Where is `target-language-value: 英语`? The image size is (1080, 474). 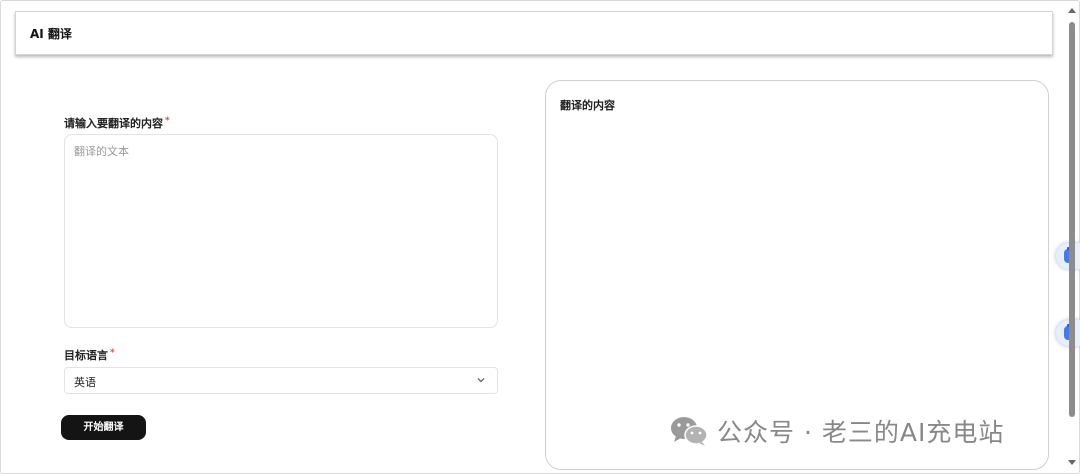 target-language-value: 英语 is located at coordinates (85, 382).